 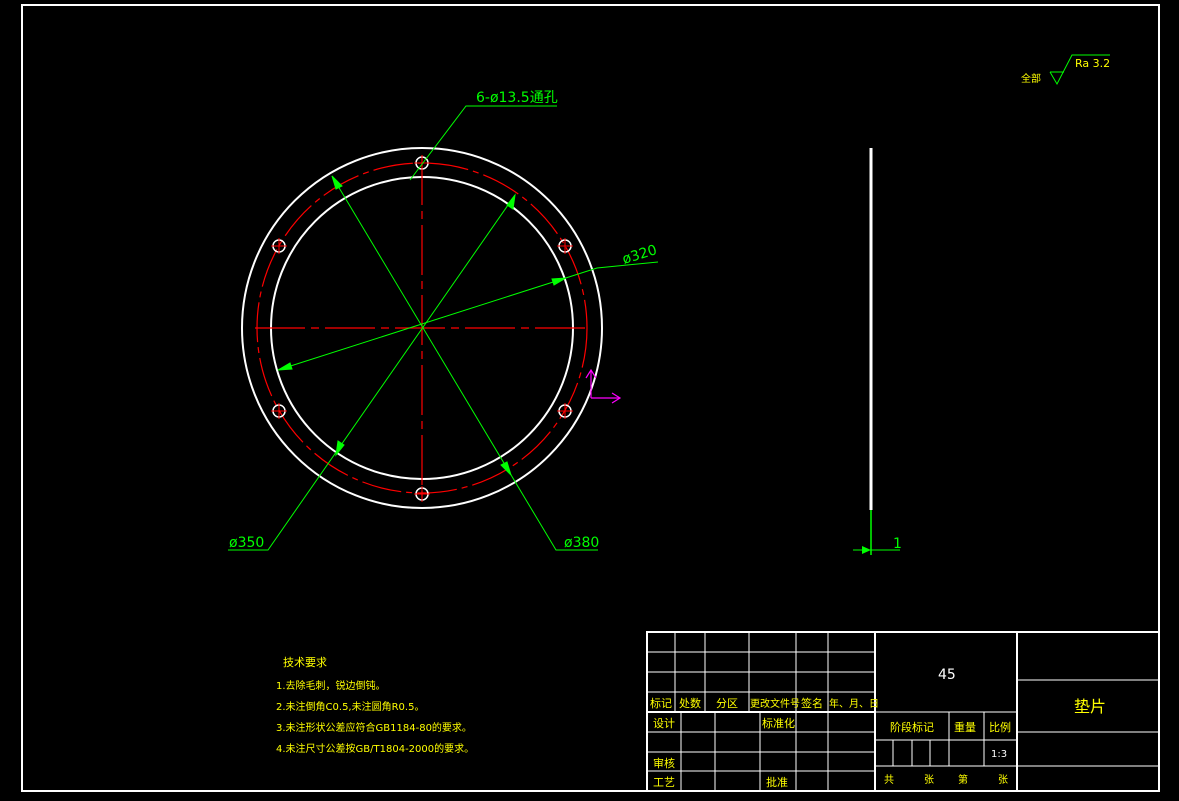 What do you see at coordinates (661, 703) in the screenshot?
I see `col-mark: 标记` at bounding box center [661, 703].